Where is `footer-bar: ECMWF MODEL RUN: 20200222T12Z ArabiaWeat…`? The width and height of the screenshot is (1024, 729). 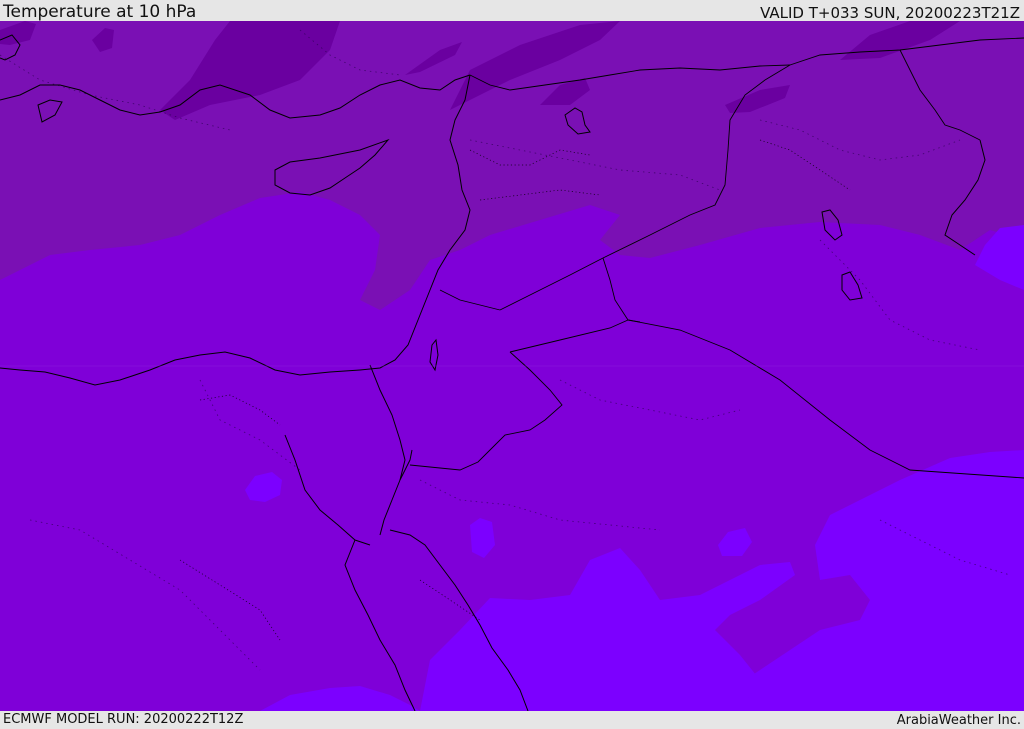
footer-bar: ECMWF MODEL RUN: 20200222T12Z ArabiaWeat… is located at coordinates (512, 720).